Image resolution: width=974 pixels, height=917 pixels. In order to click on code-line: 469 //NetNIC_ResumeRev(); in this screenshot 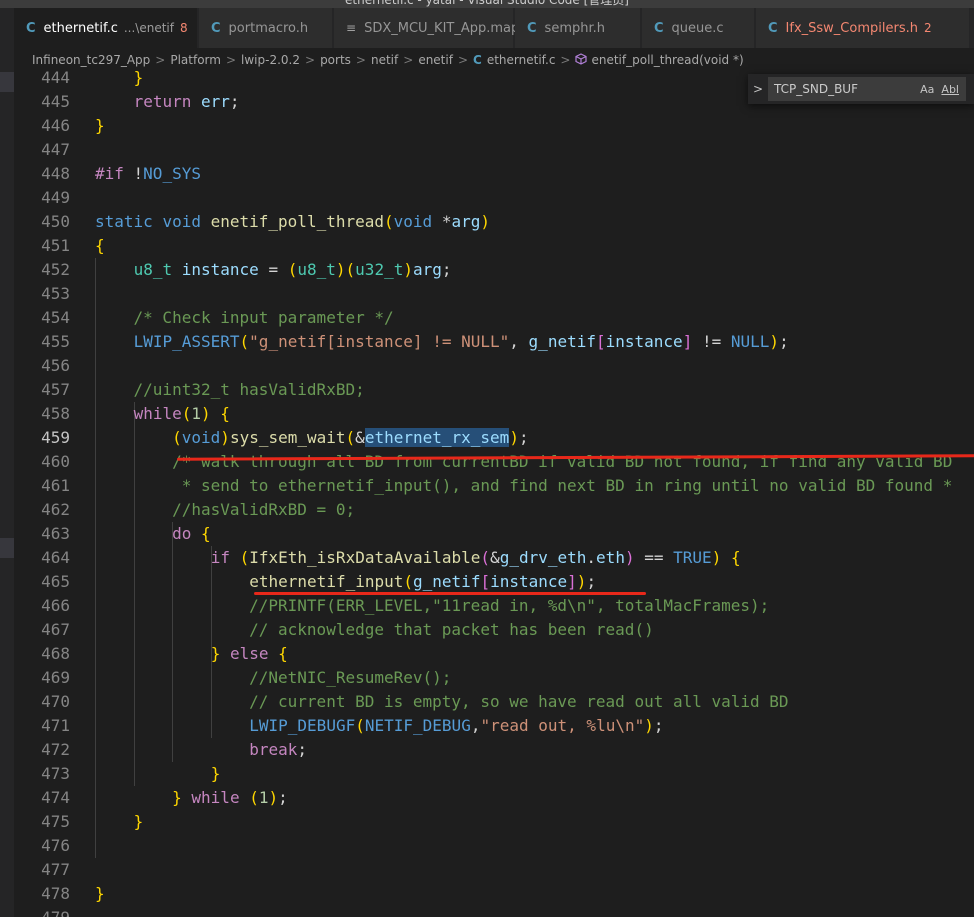, I will do `click(494, 678)`.